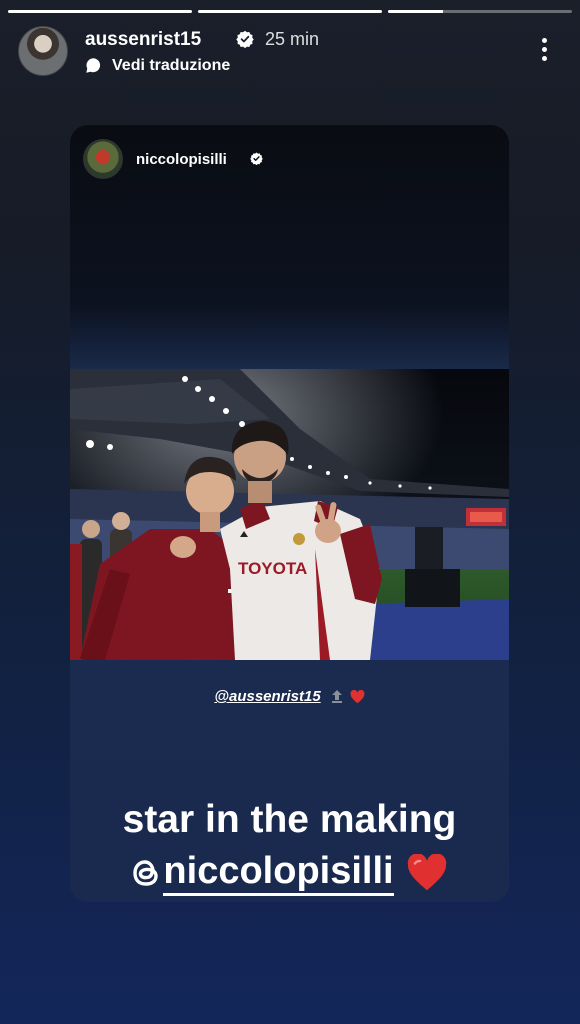 The image size is (580, 1024). I want to click on shirt-sponsor: TOYOTA, so click(272, 568).